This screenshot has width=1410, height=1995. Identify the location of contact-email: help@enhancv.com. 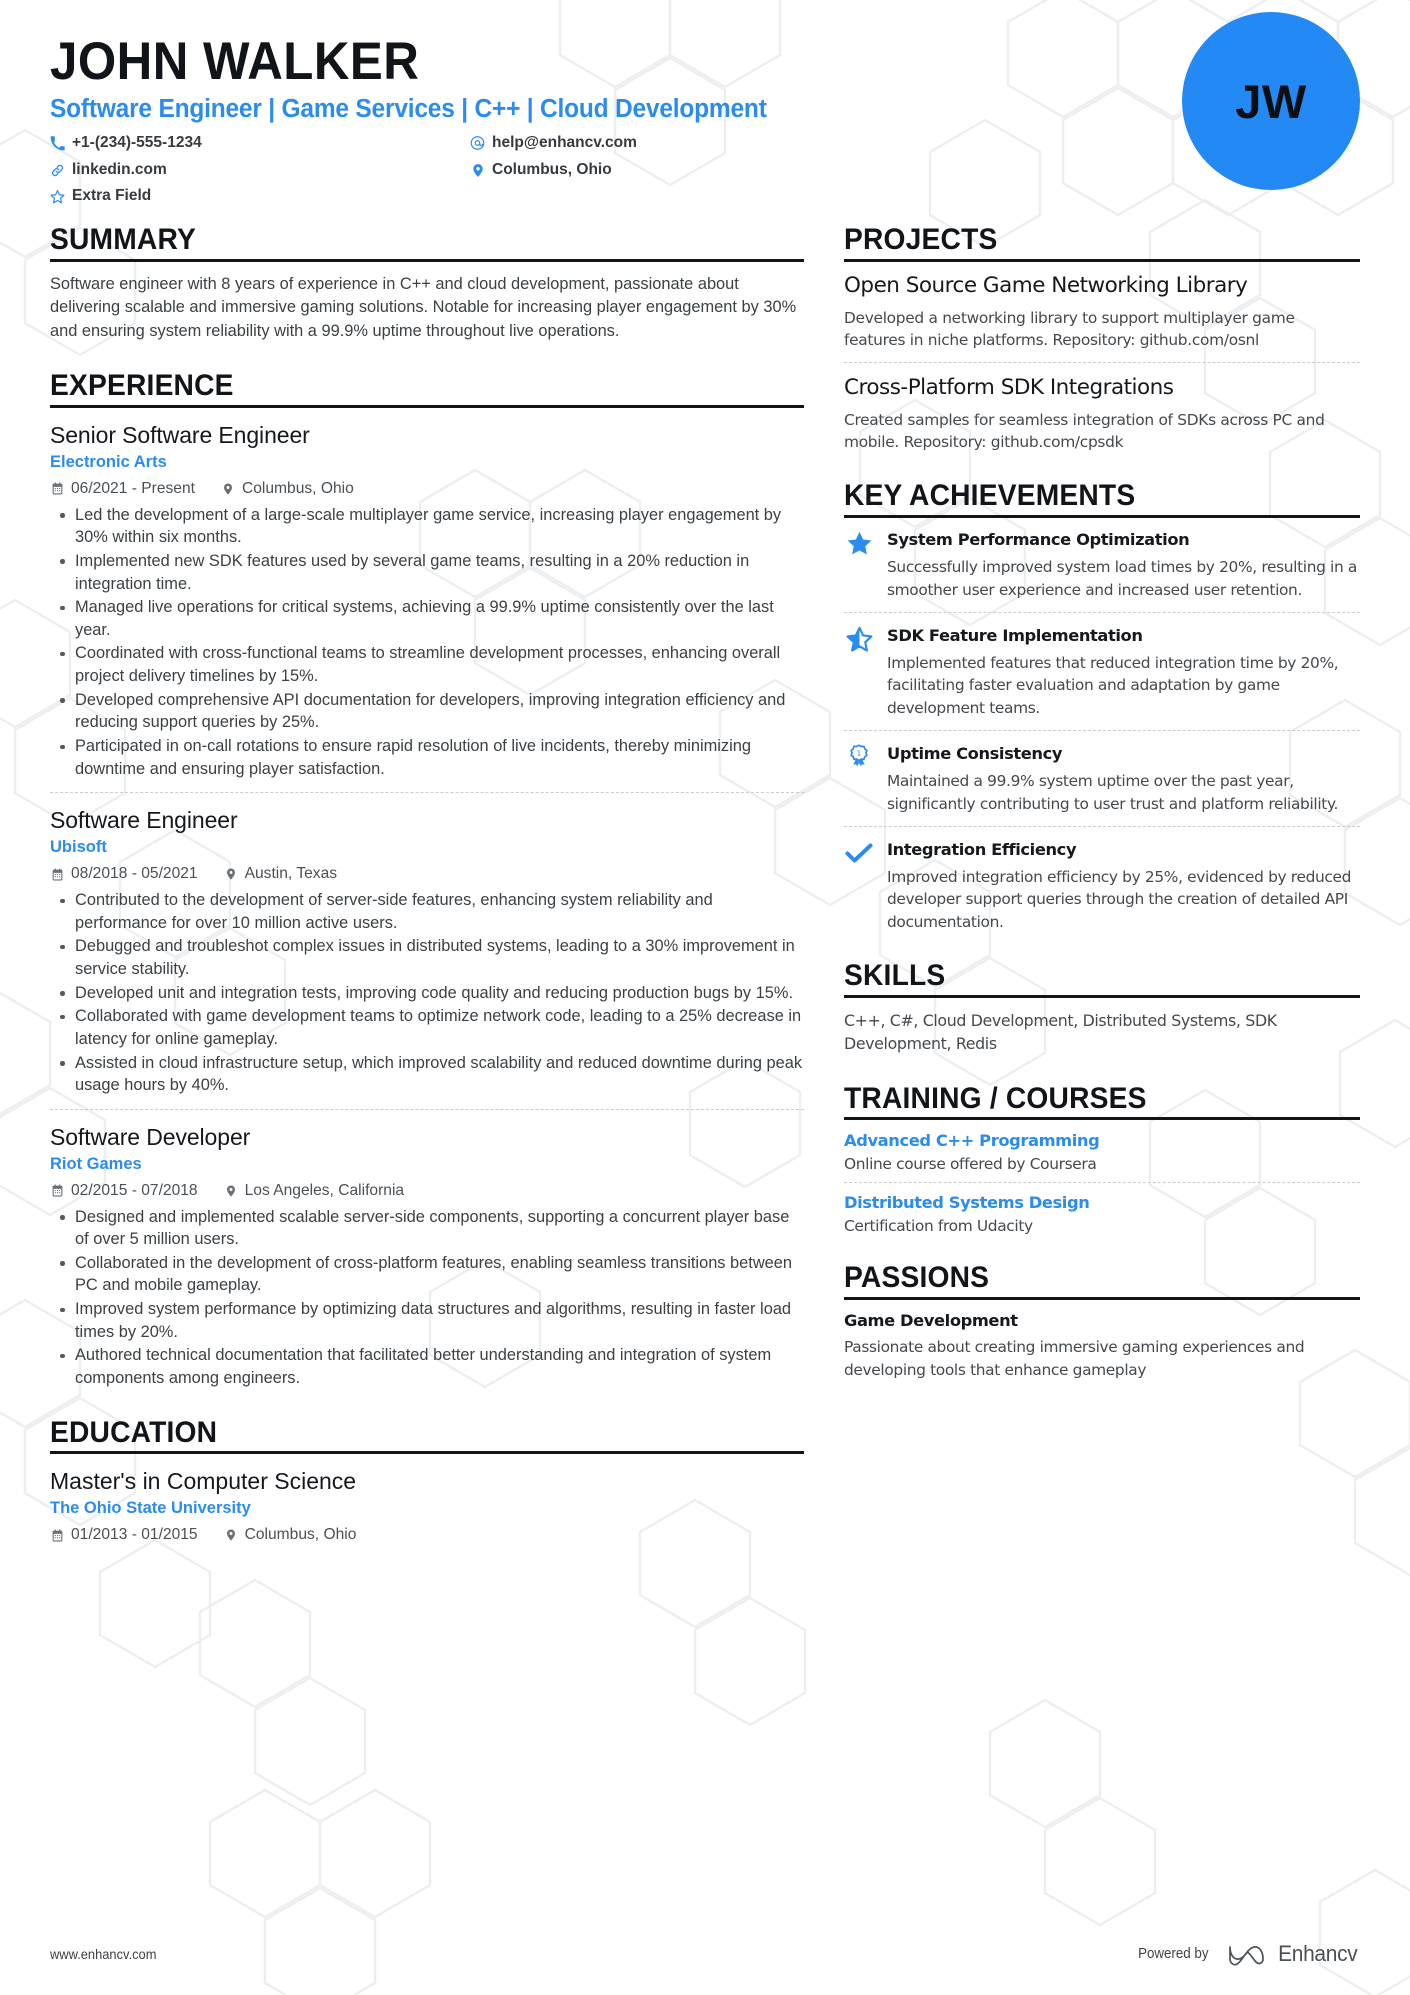
(660, 143).